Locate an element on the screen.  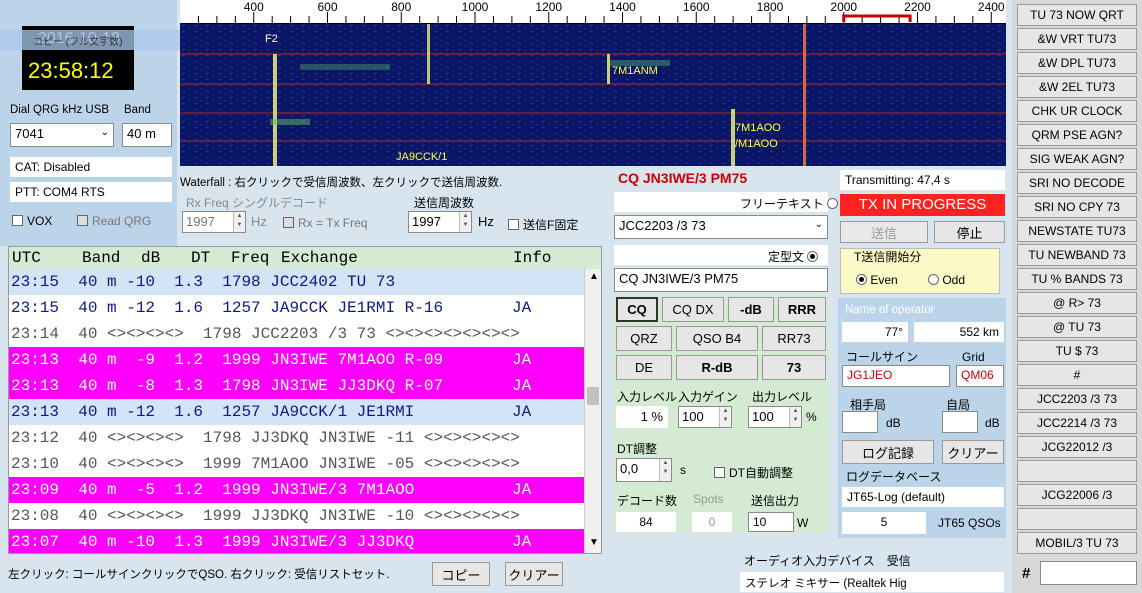
r-db-button: R-dB is located at coordinates (717, 367).